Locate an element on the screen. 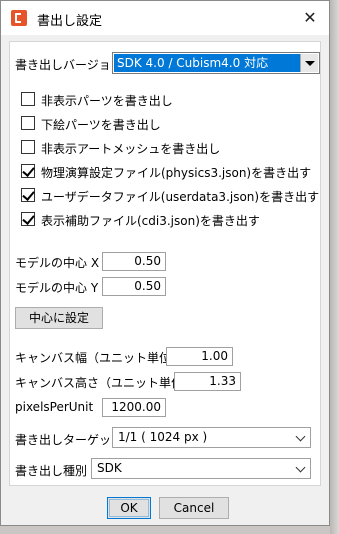 The height and width of the screenshot is (534, 339). ppu-input: 1200.00 is located at coordinates (134, 407).